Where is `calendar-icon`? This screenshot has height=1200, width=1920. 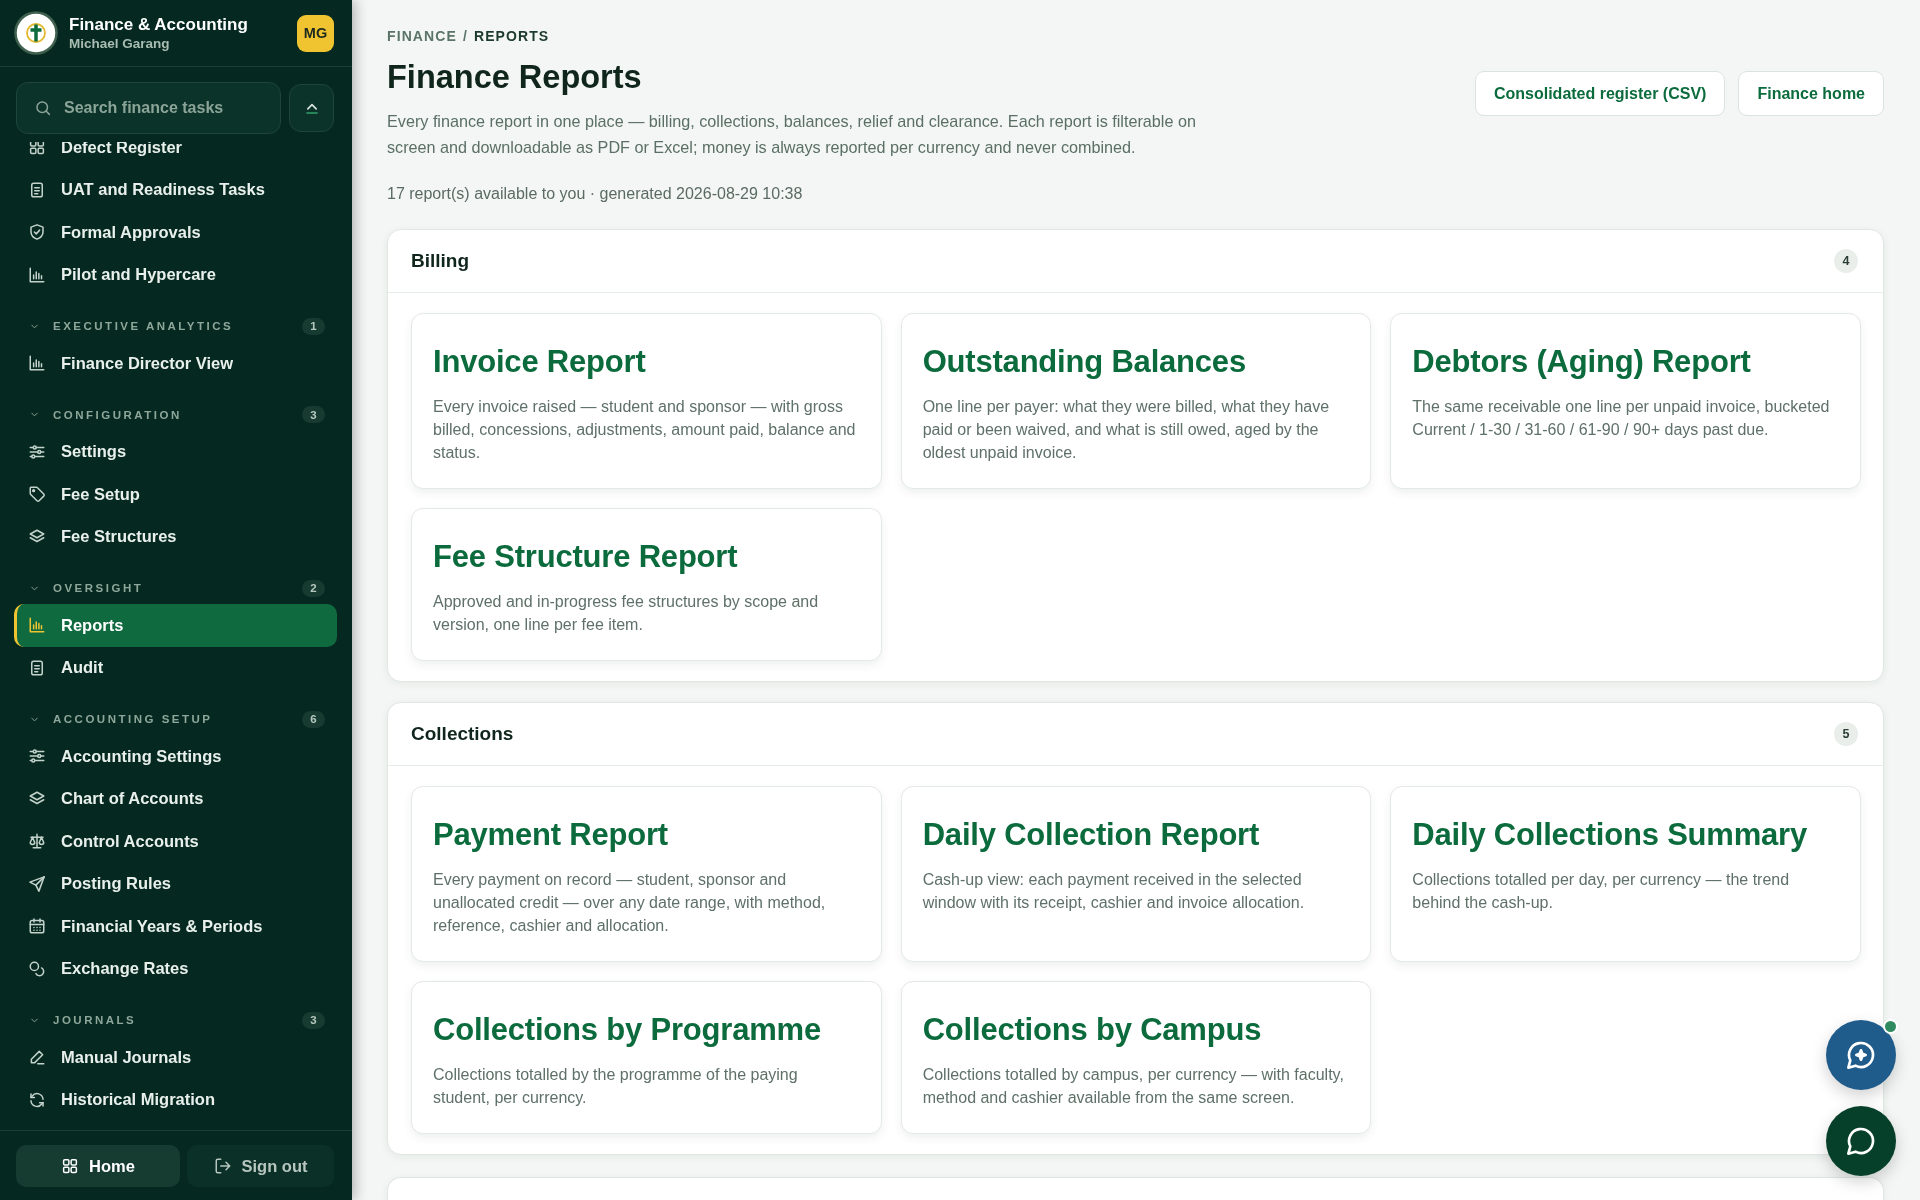
calendar-icon is located at coordinates (37, 926).